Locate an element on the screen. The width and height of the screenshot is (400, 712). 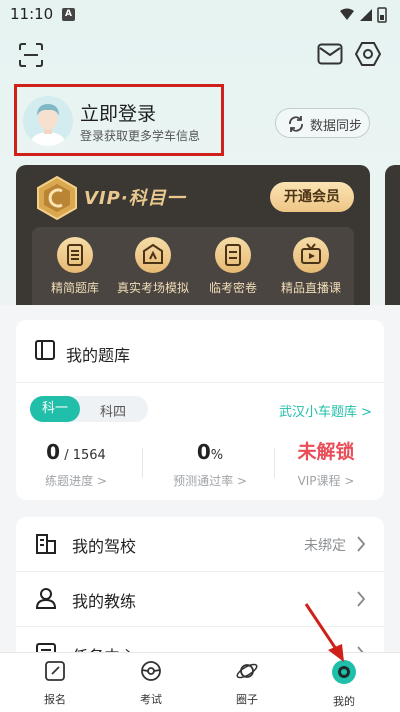
tab-subject-4: 科四 is located at coordinates (113, 410).